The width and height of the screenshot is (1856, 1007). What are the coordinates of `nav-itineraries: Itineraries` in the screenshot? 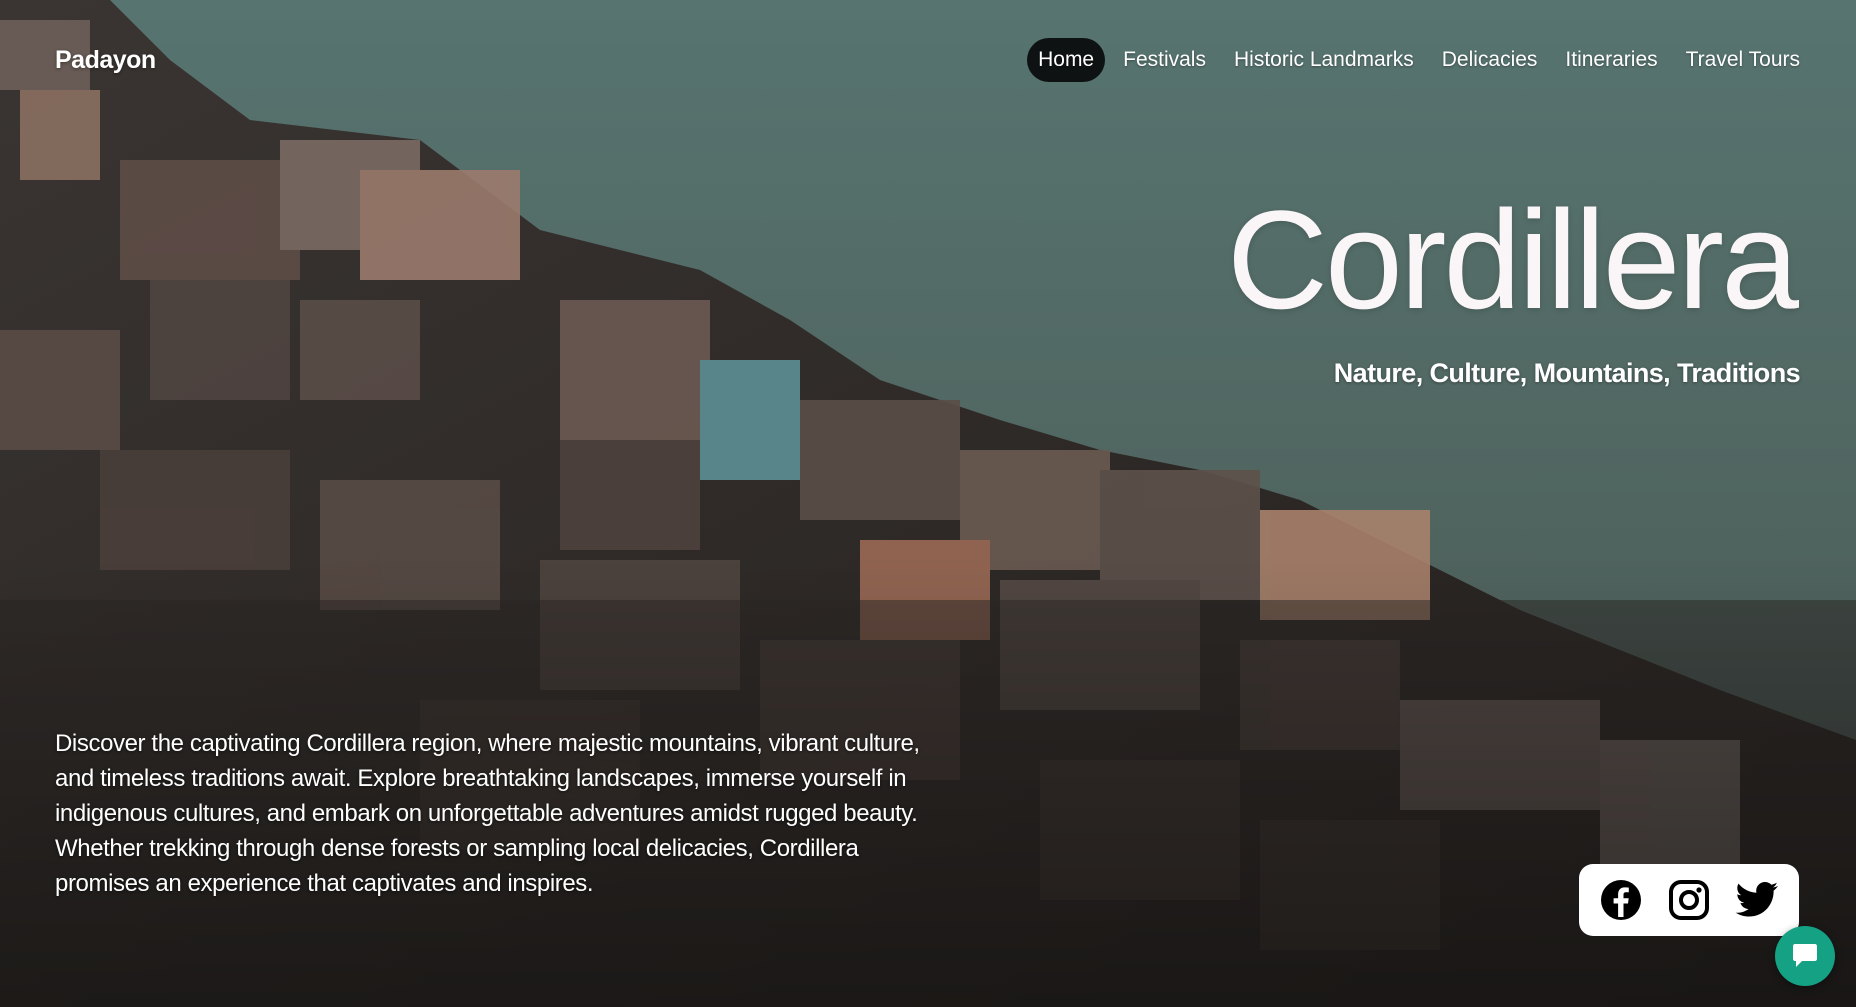 It's located at (1611, 60).